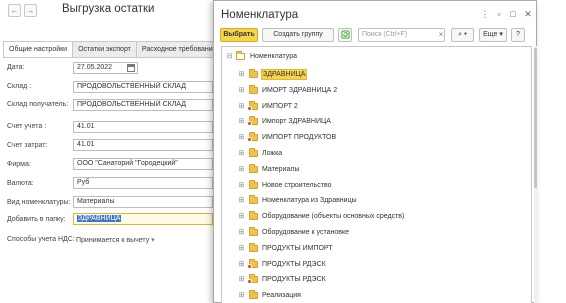 Image resolution: width=566 pixels, height=303 pixels. I want to click on tab-general-settings: Общие настройки, so click(38, 49).